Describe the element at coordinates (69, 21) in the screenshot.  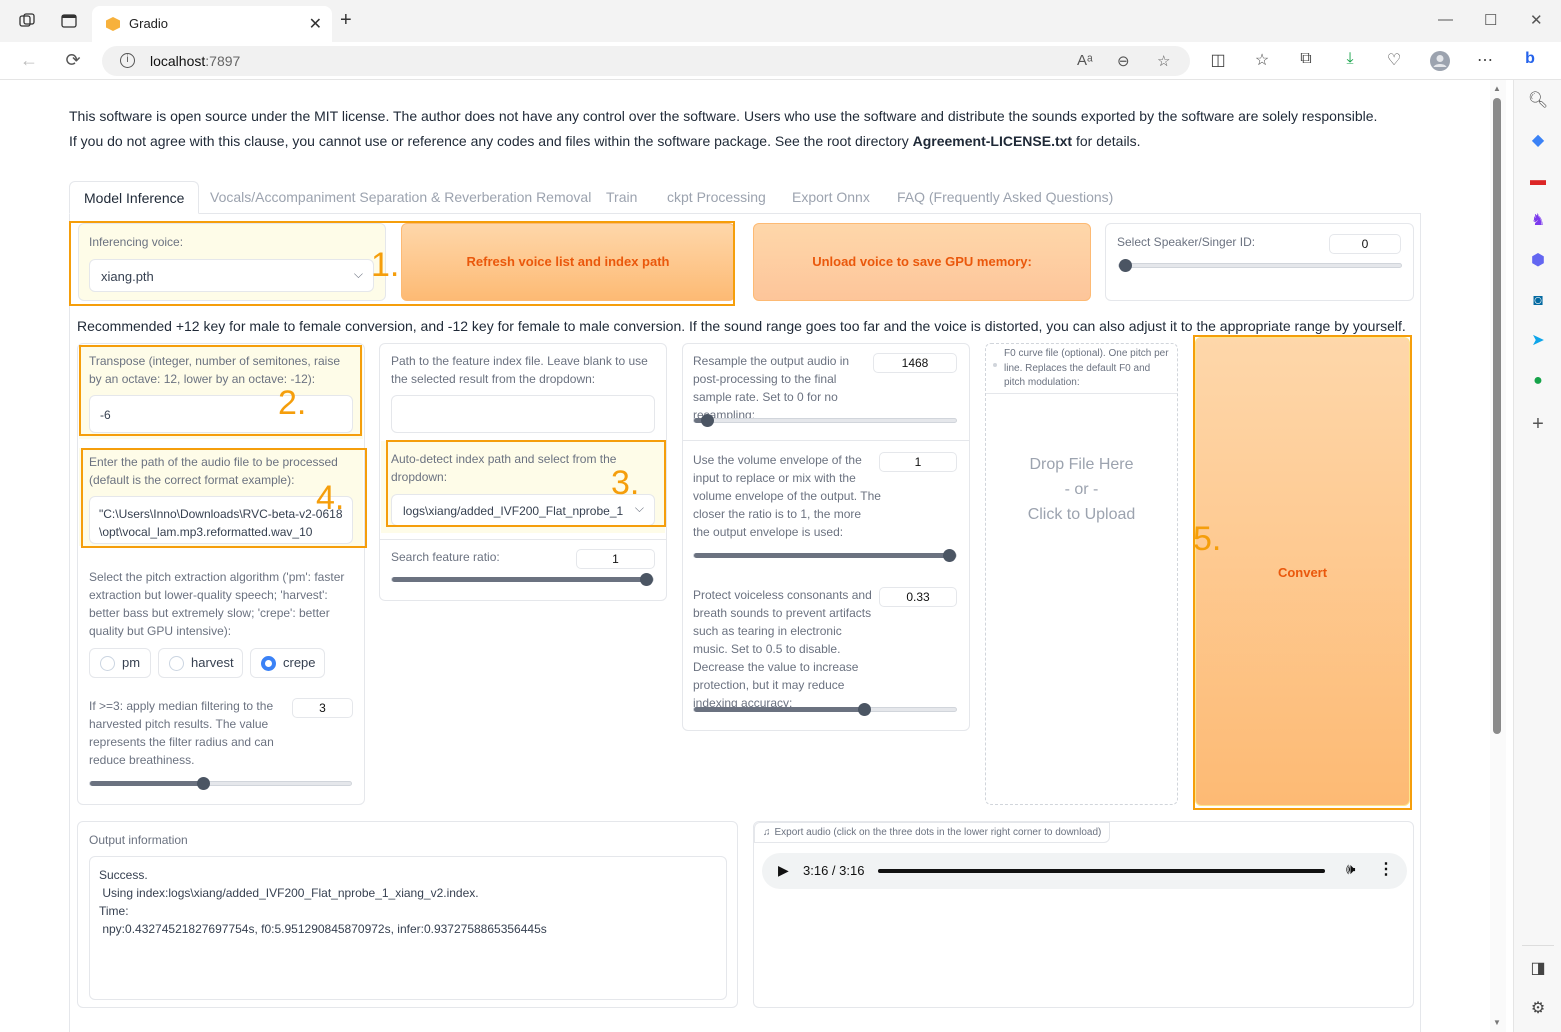
I see `tab-actions-icon` at that location.